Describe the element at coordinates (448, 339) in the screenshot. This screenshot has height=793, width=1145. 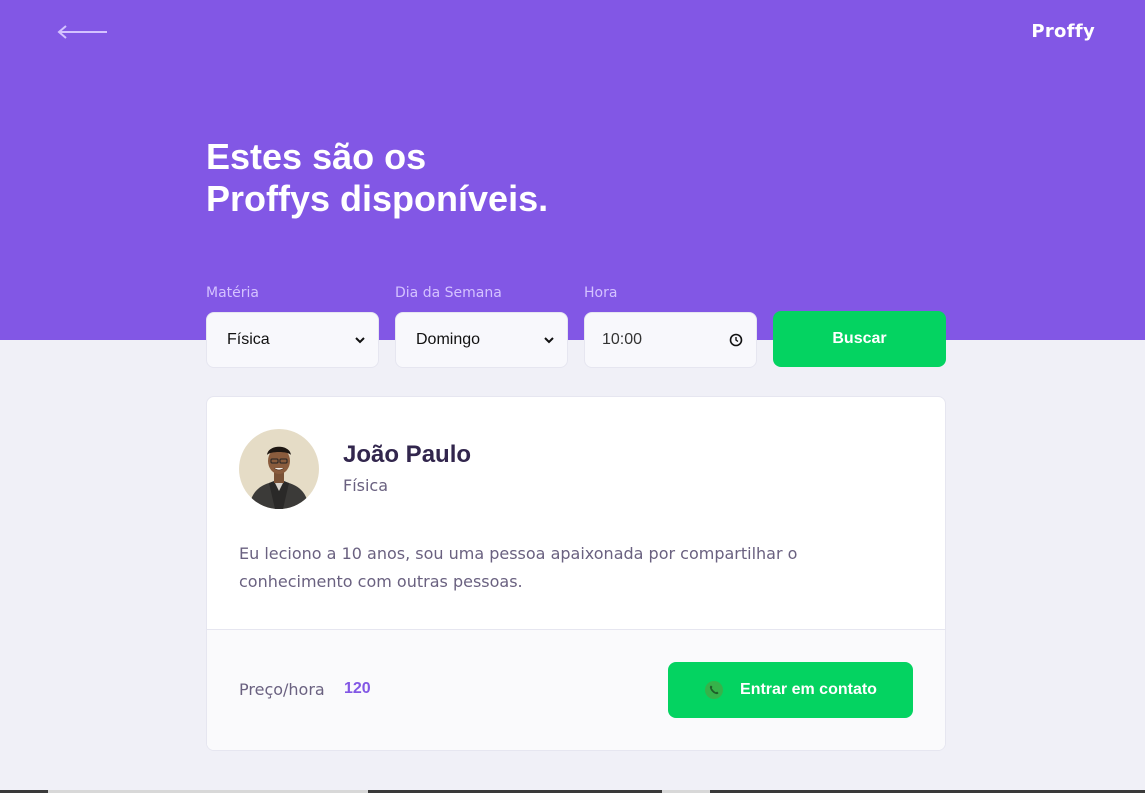
I see `weekday-select-value: Domingo` at that location.